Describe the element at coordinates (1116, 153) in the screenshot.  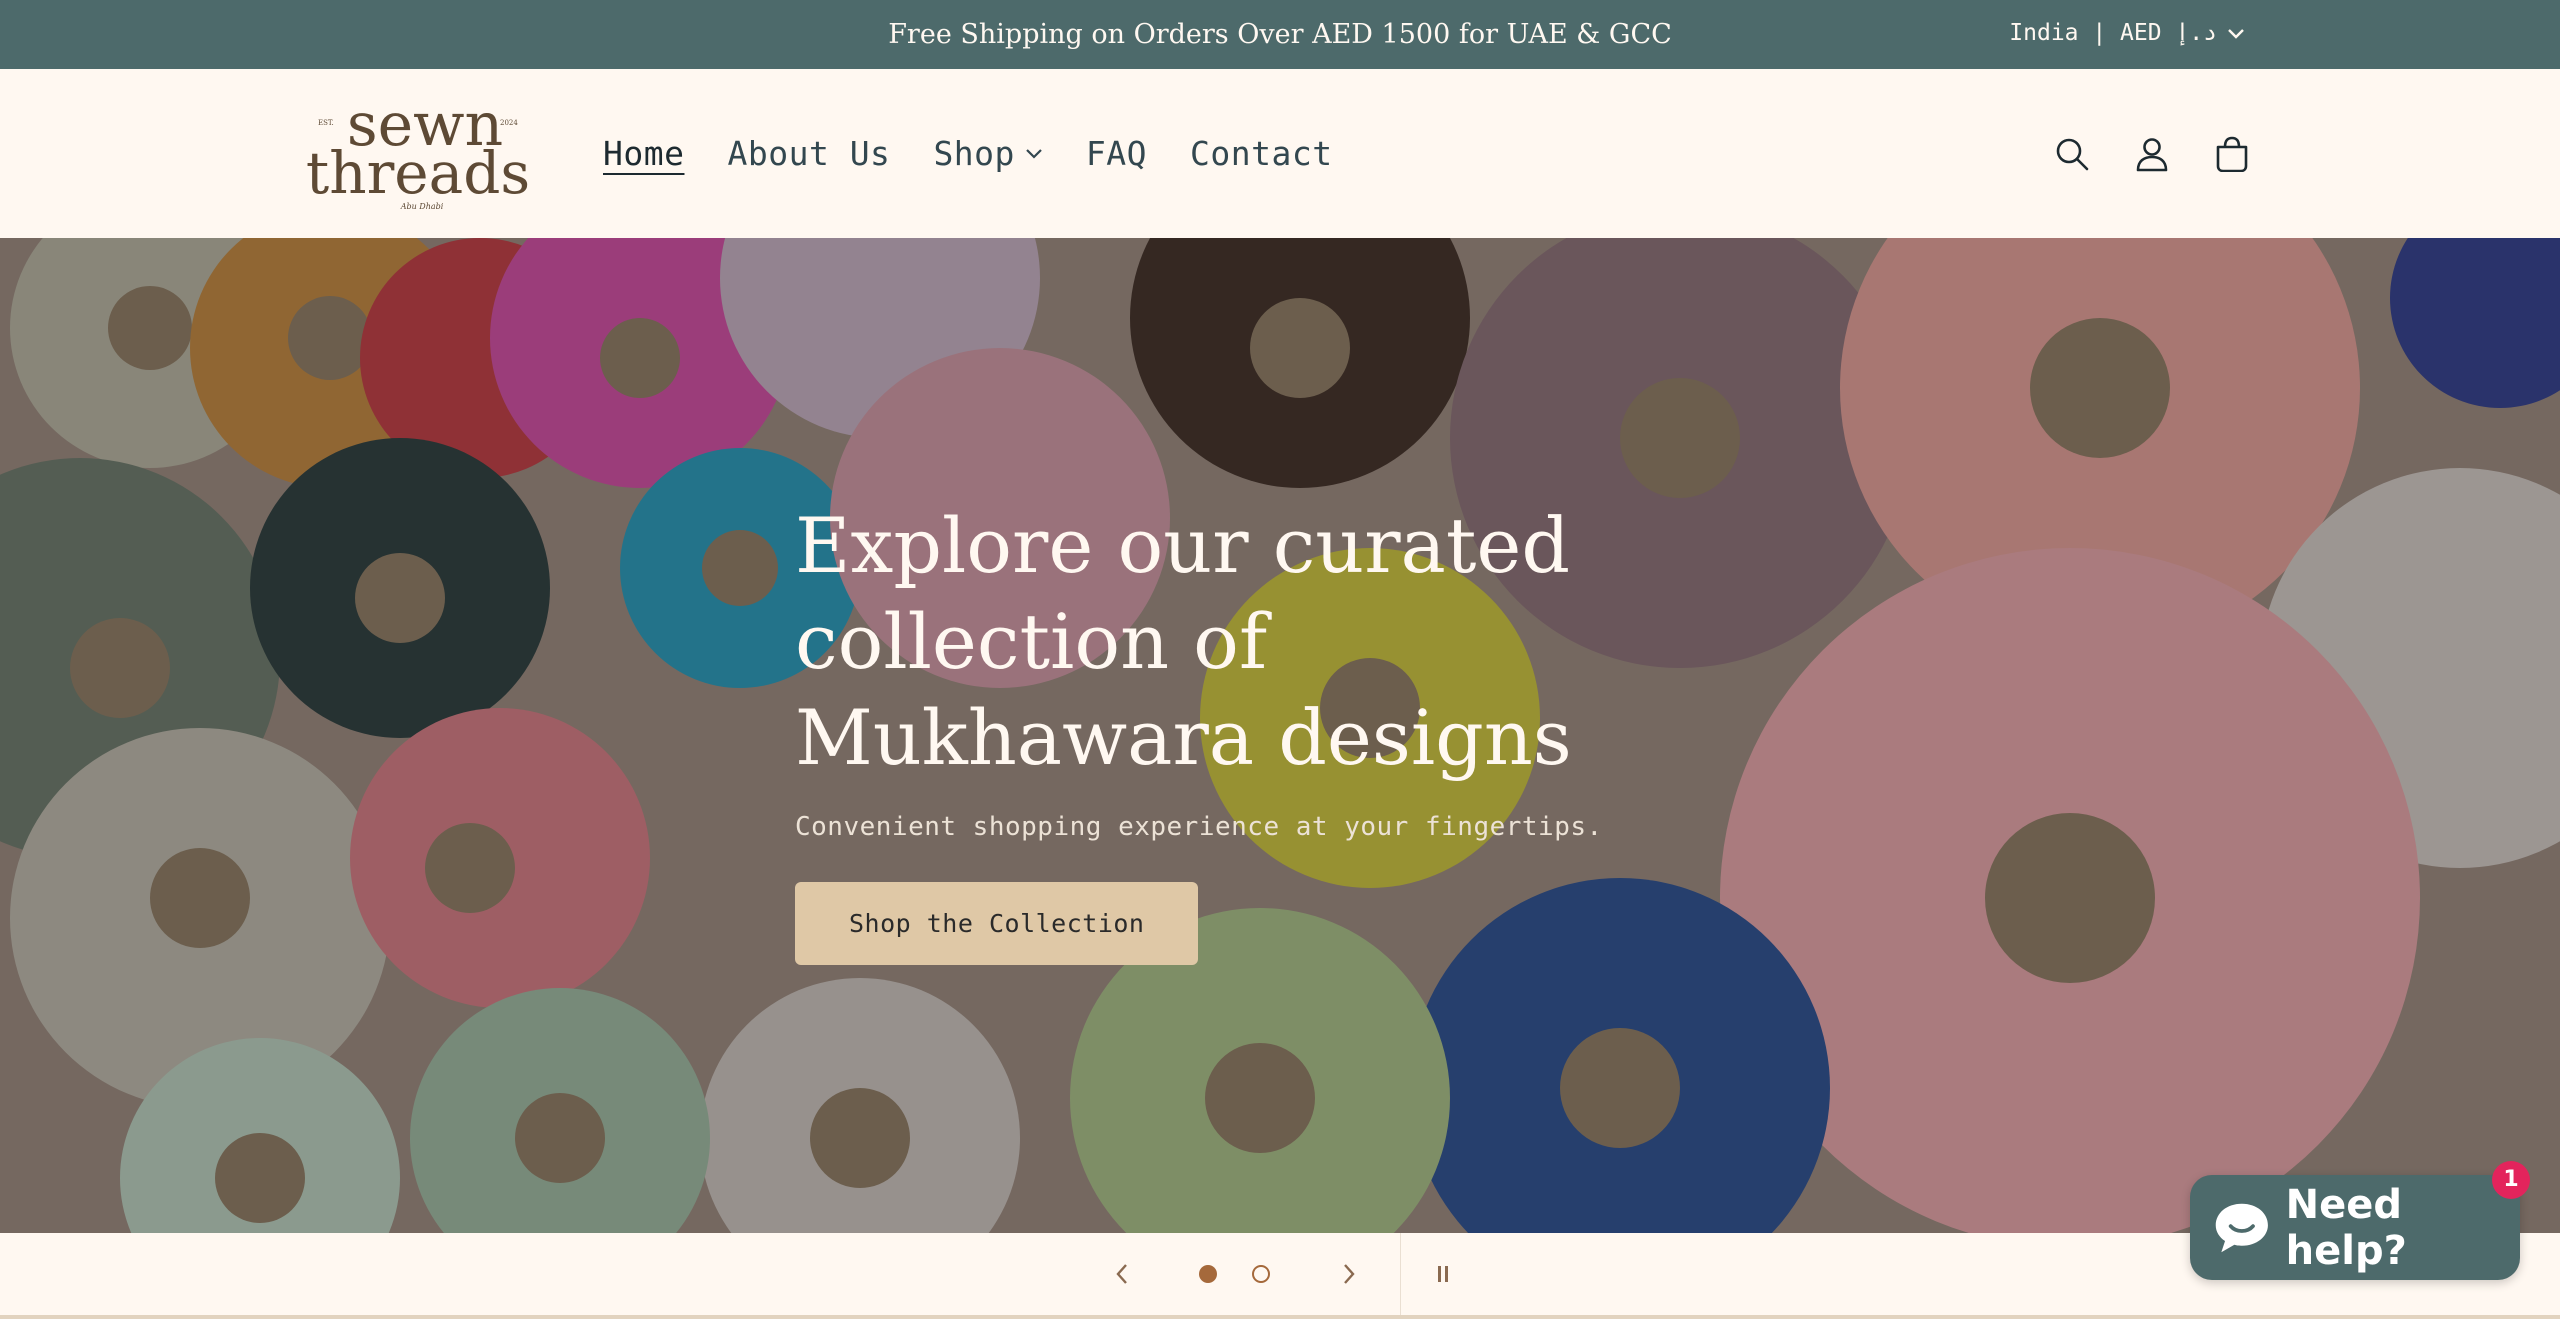
I see `nav-faq: FAQ` at that location.